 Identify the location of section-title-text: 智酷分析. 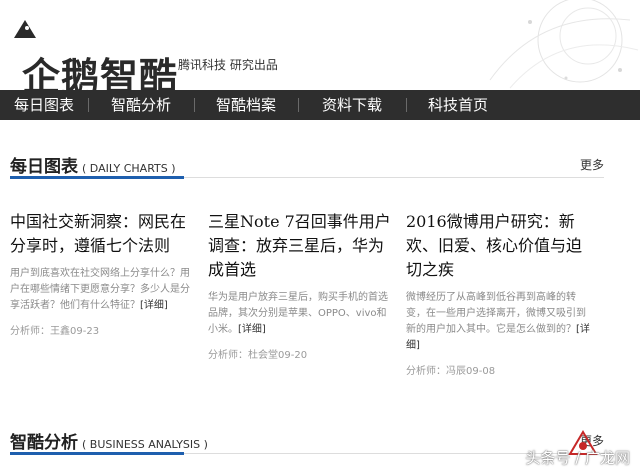
(44, 443).